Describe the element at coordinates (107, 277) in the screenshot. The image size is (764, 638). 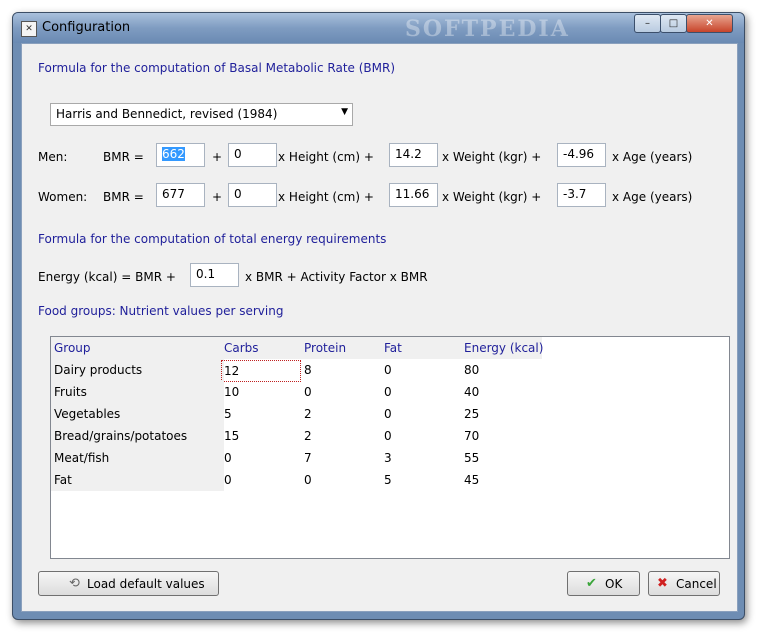
I see `energy-prefix: Energy (kcal) = BMR +` at that location.